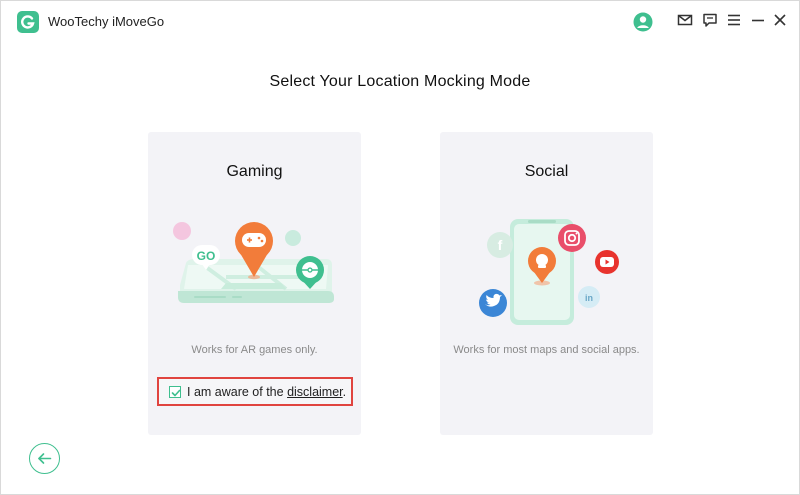 The width and height of the screenshot is (800, 495). What do you see at coordinates (781, 21) in the screenshot?
I see `close-icon` at bounding box center [781, 21].